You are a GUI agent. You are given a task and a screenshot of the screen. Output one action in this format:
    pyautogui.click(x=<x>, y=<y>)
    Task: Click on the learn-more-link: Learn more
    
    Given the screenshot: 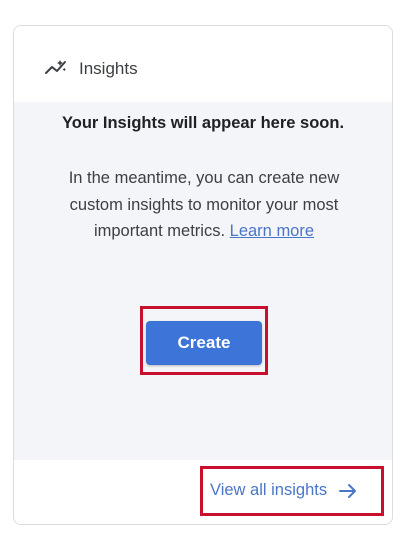 What is the action you would take?
    pyautogui.click(x=272, y=231)
    